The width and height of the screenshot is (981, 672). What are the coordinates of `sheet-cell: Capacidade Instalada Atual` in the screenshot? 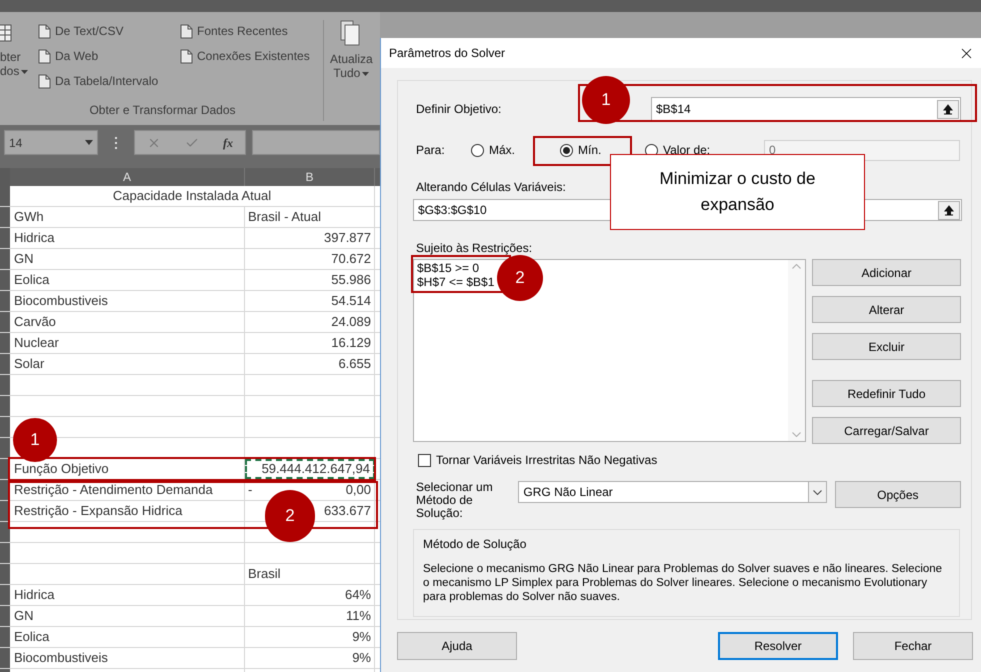 It's located at (192, 196).